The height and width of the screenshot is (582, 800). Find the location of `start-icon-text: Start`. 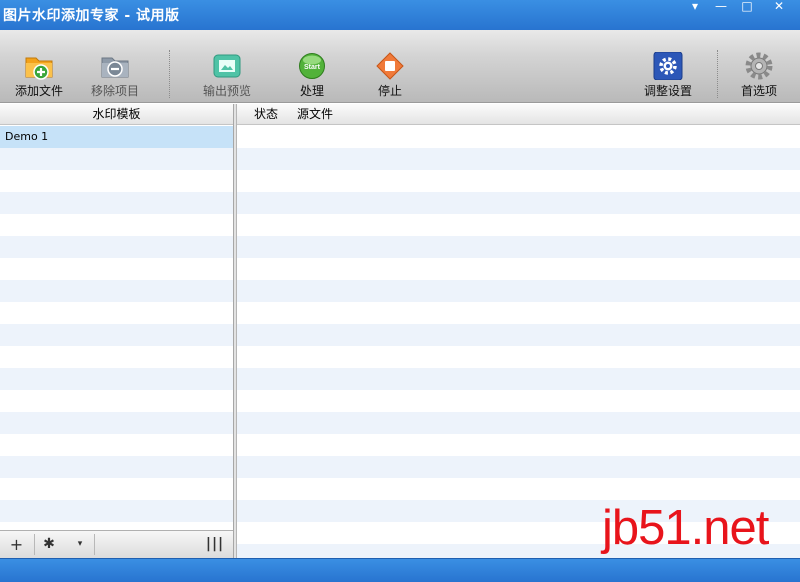

start-icon-text: Start is located at coordinates (312, 67).